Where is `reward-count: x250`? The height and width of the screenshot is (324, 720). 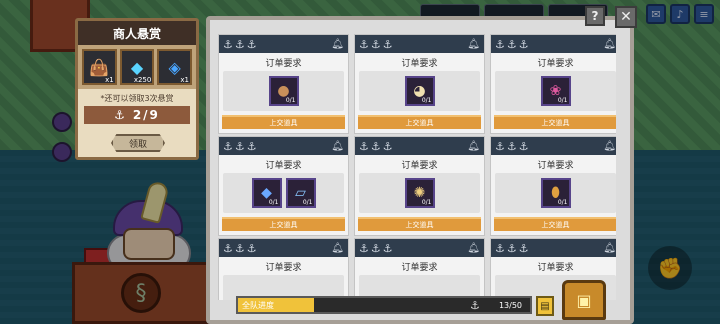
reward-count: x250 is located at coordinates (142, 80).